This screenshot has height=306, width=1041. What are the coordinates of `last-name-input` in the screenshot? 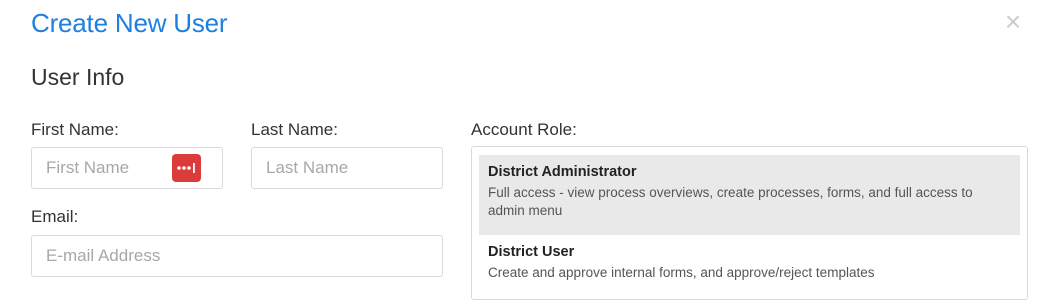 It's located at (347, 168).